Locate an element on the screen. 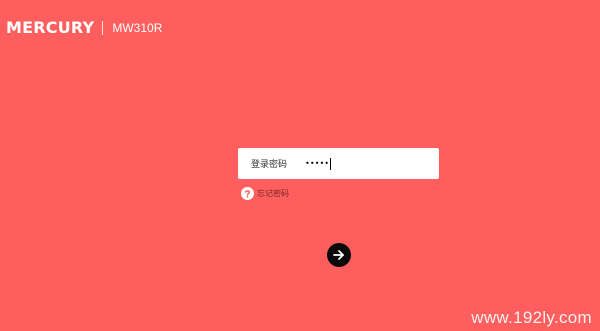 This screenshot has width=600, height=331. arrow-right-icon is located at coordinates (339, 255).